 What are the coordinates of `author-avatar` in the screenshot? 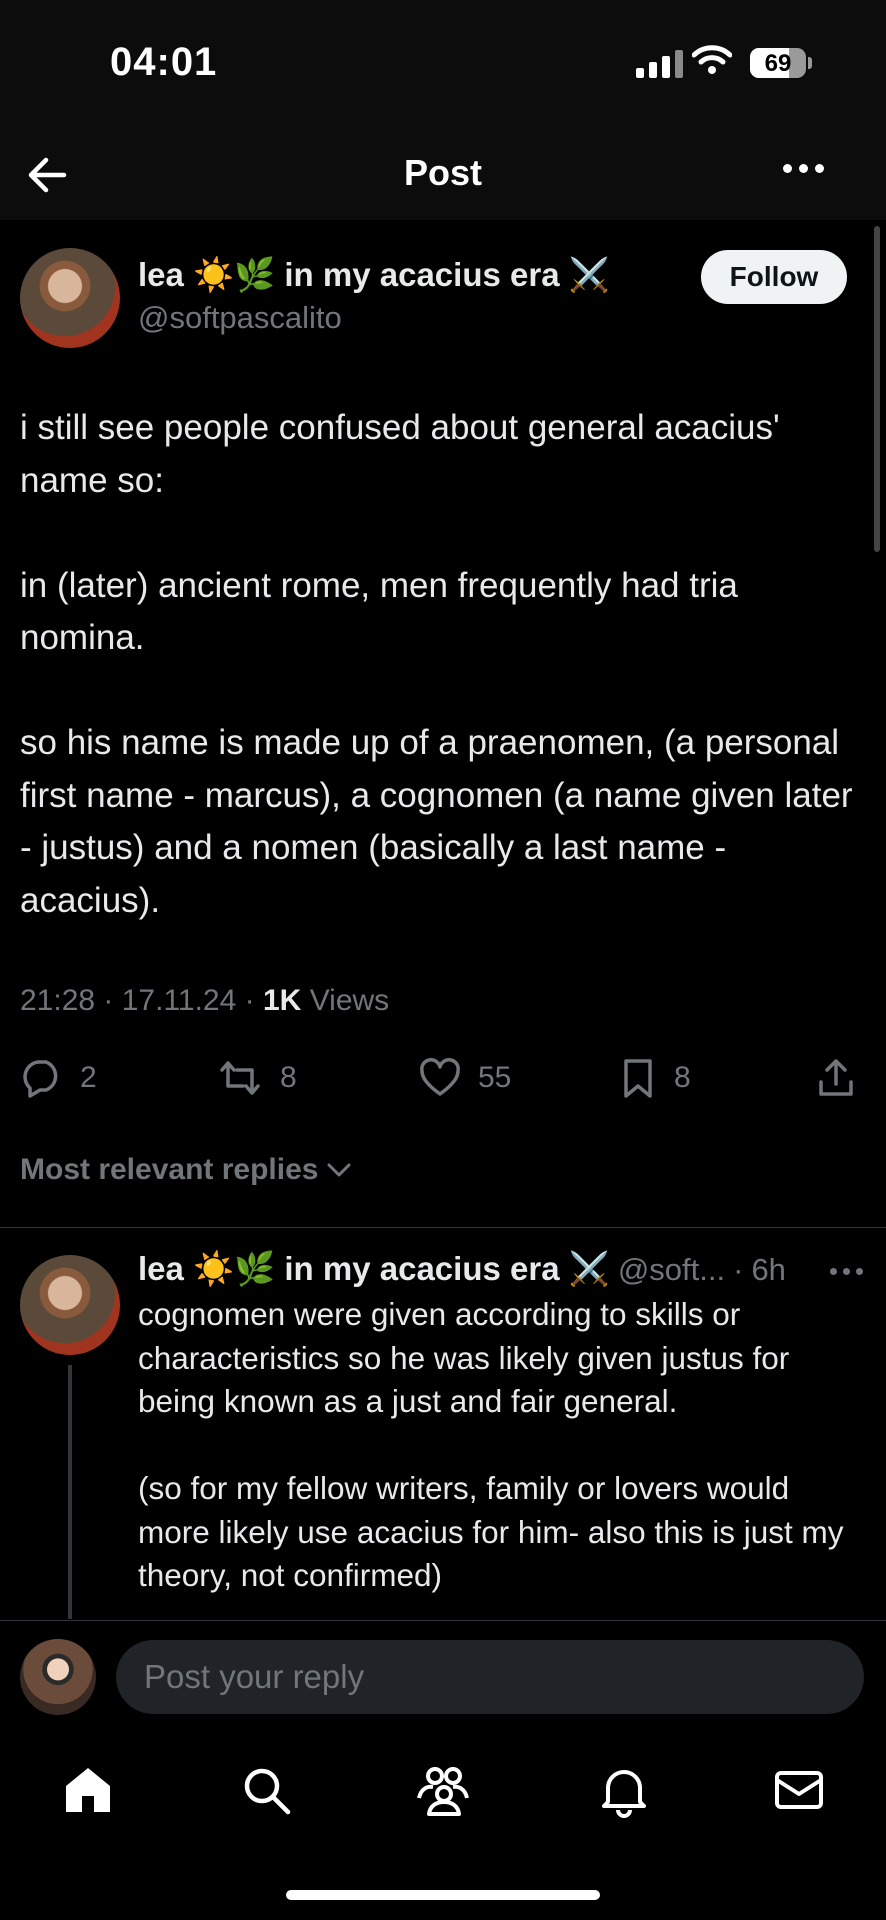 It's located at (70, 298).